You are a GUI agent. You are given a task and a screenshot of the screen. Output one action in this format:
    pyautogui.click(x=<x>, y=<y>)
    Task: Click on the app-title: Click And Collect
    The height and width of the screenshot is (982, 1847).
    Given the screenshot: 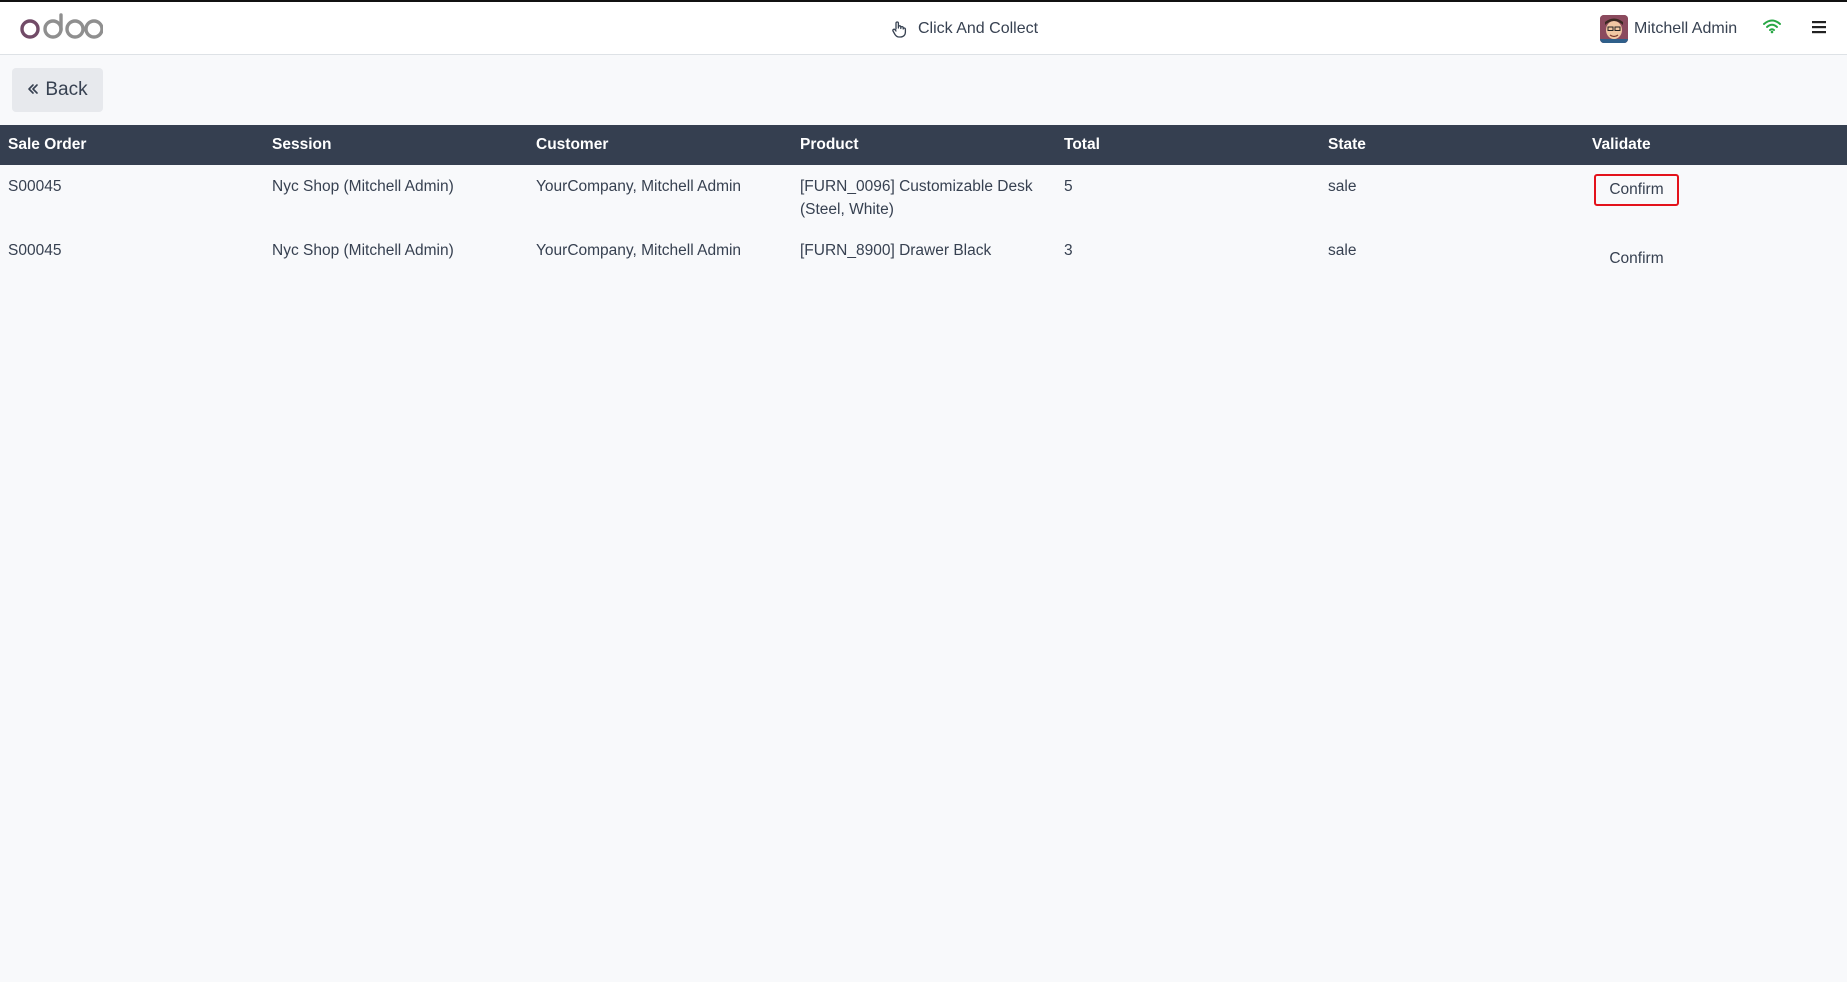 What is the action you would take?
    pyautogui.click(x=964, y=29)
    